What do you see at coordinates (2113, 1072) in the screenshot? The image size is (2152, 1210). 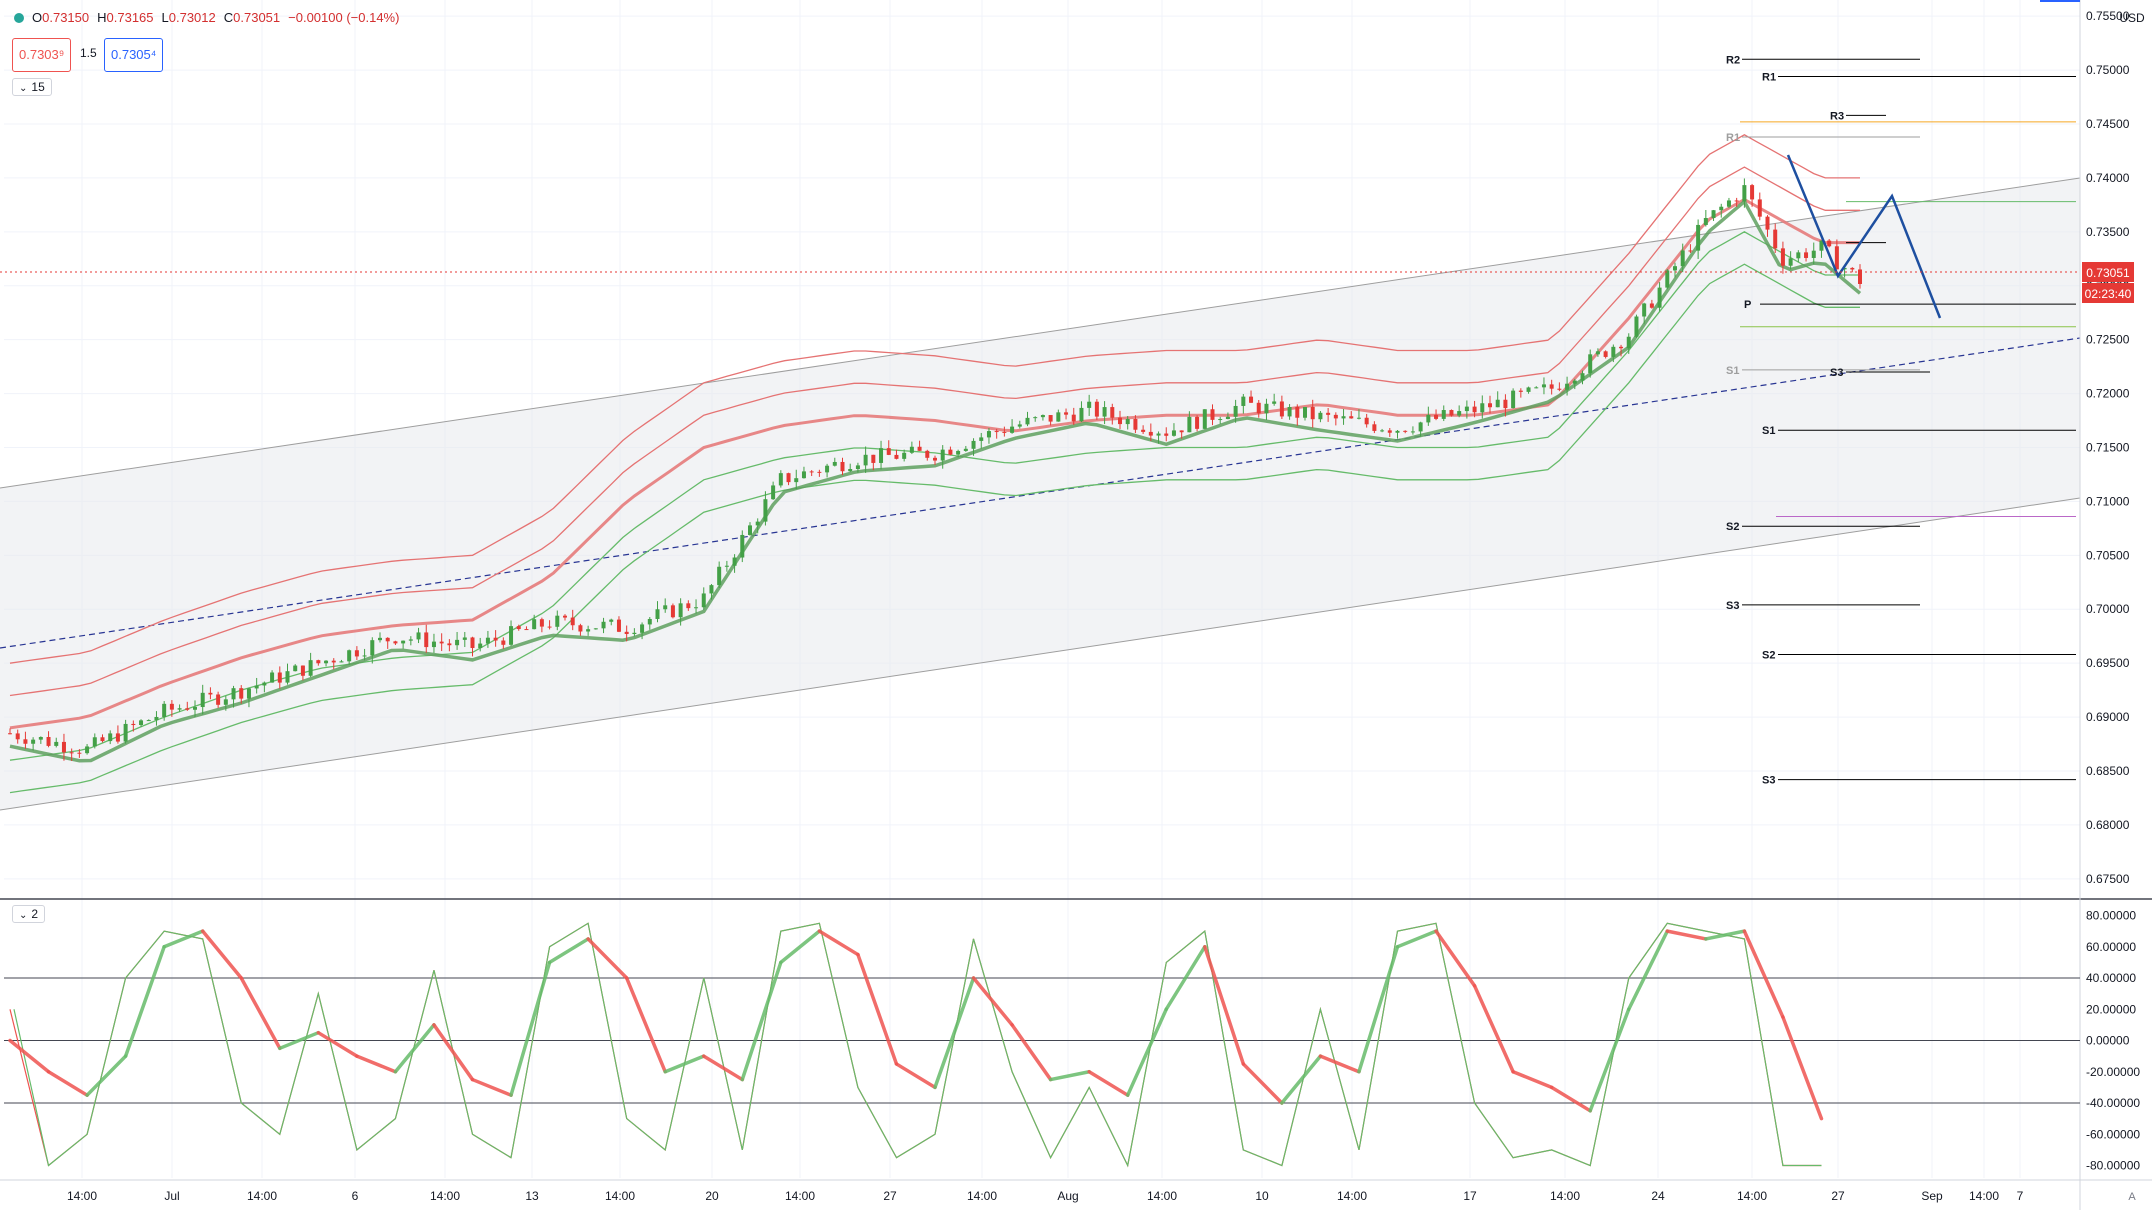 I see `oscillator-tick-label: -20.00000` at bounding box center [2113, 1072].